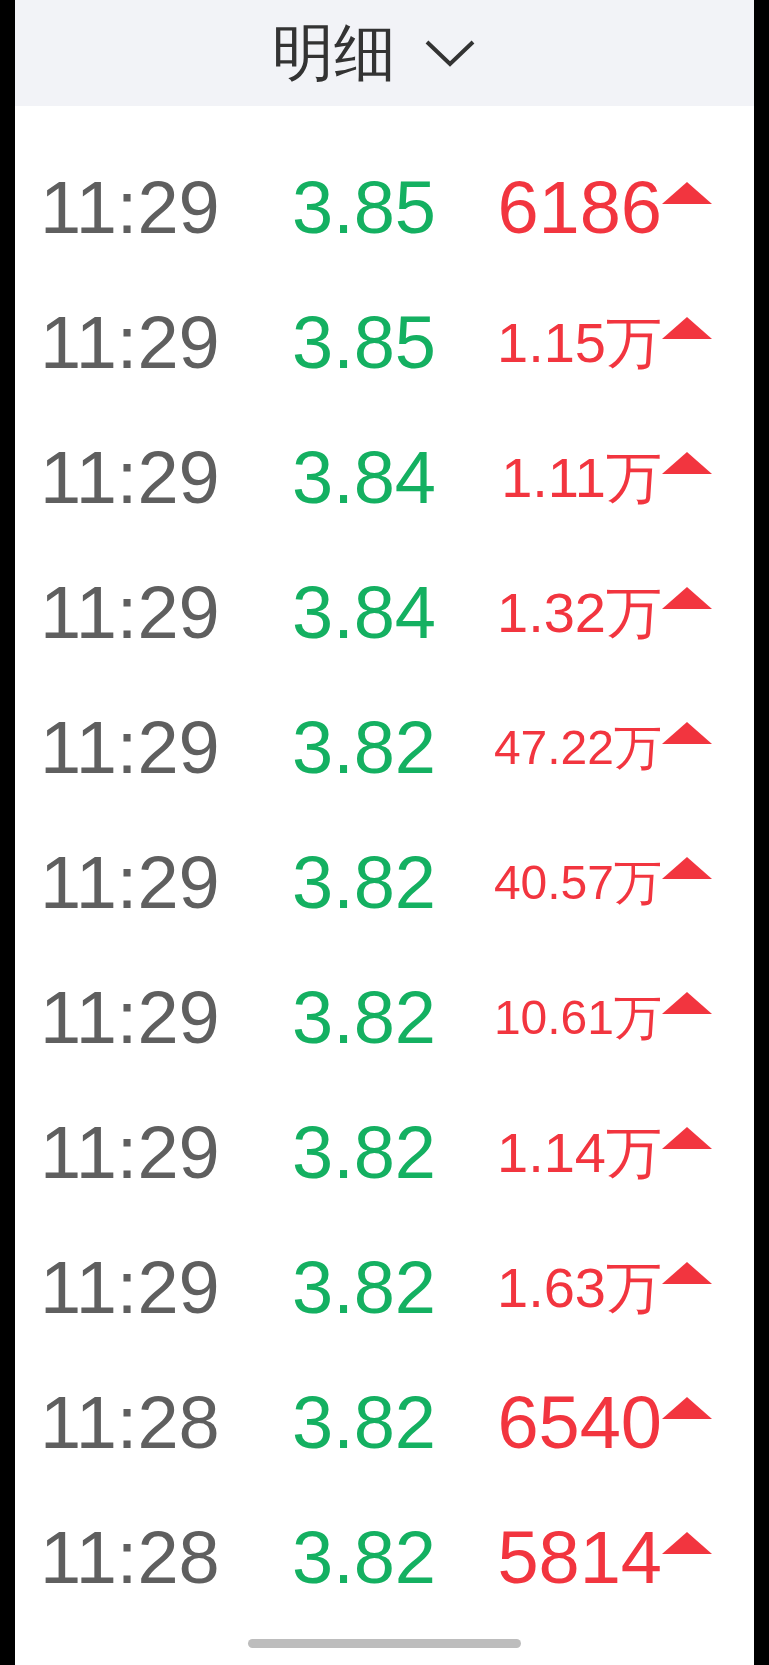 The width and height of the screenshot is (769, 1665). Describe the element at coordinates (579, 1287) in the screenshot. I see `trade-volume: 1.63万` at that location.